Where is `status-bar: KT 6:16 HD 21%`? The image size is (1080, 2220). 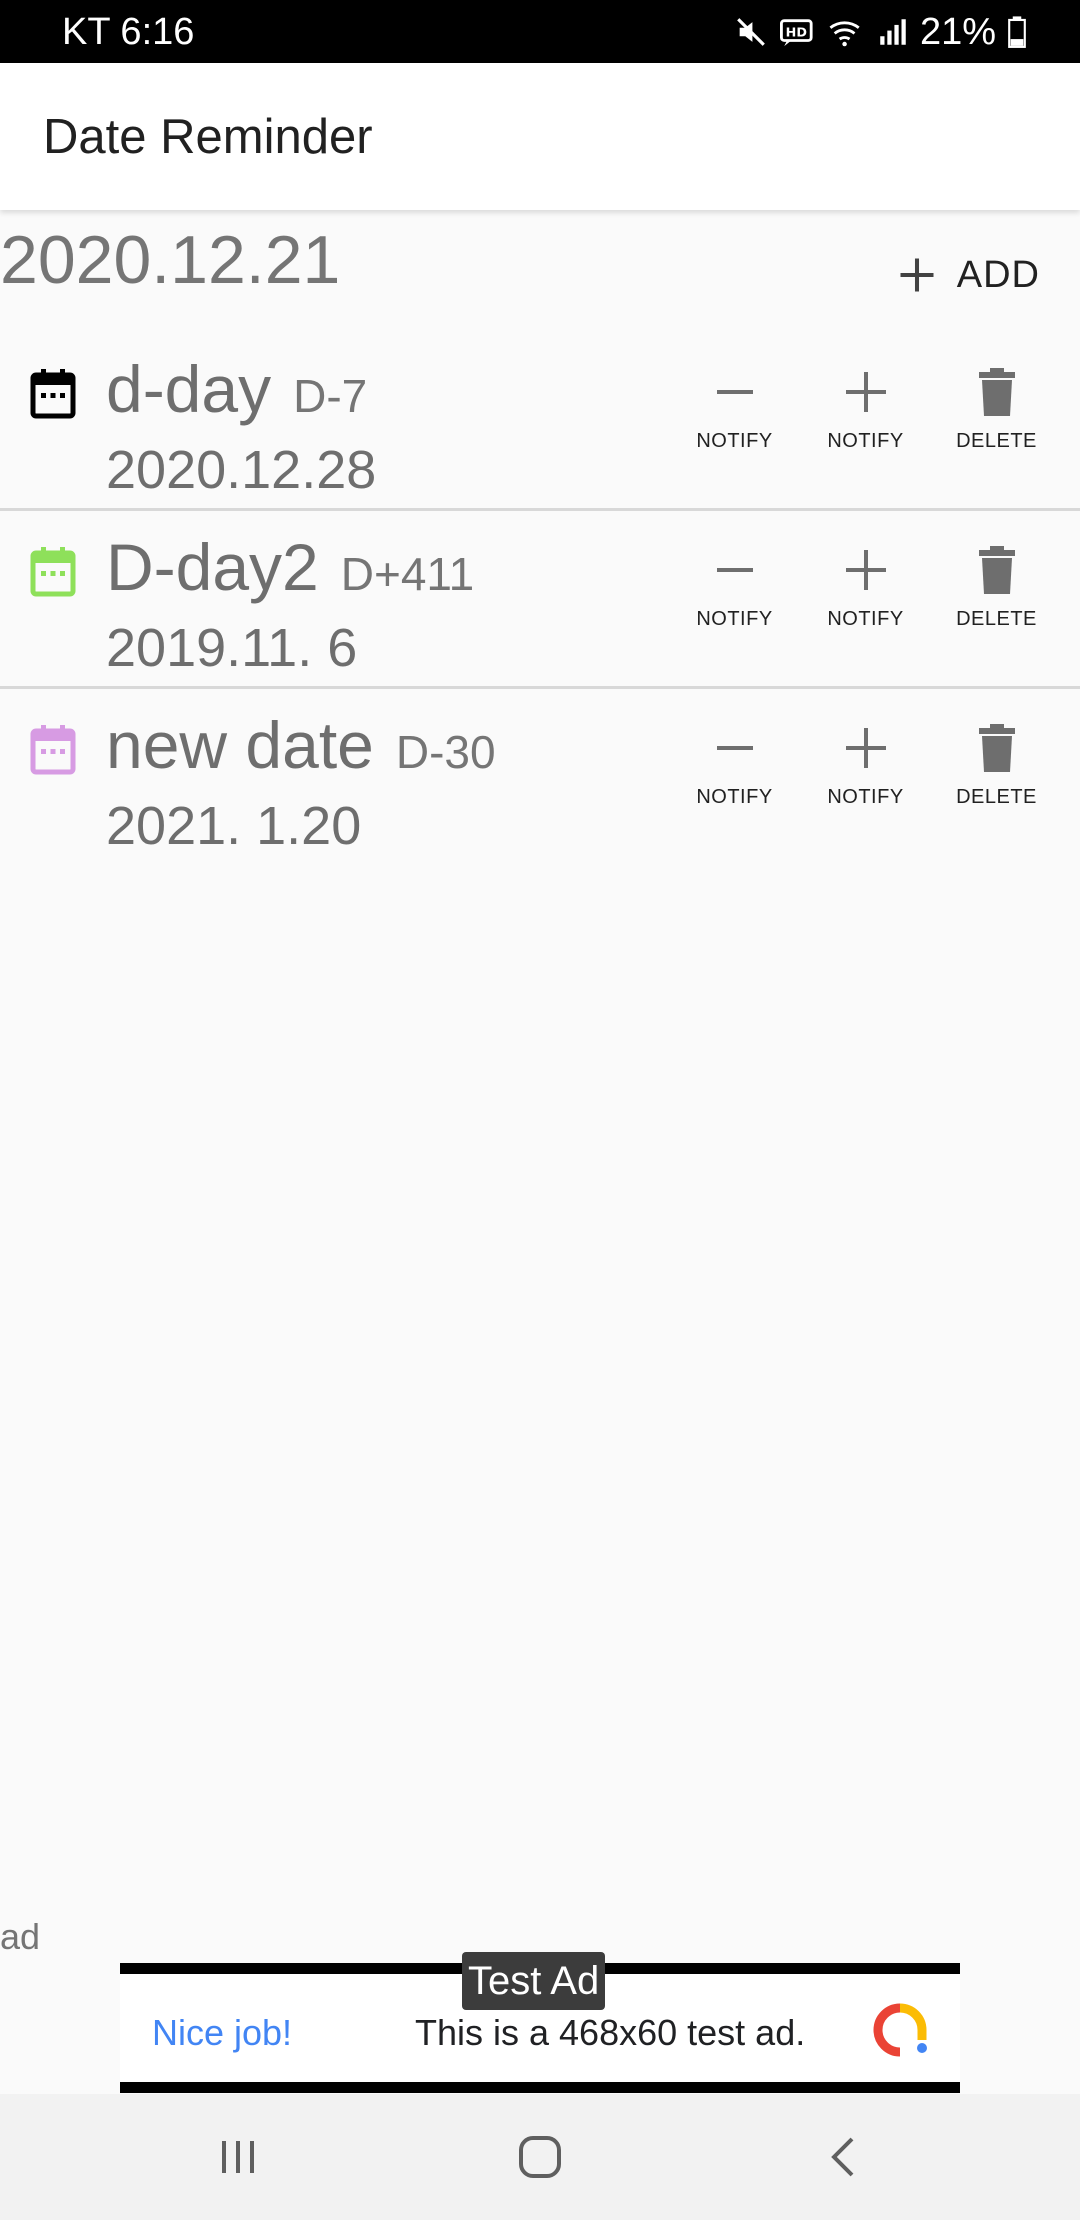 status-bar: KT 6:16 HD 21% is located at coordinates (540, 31).